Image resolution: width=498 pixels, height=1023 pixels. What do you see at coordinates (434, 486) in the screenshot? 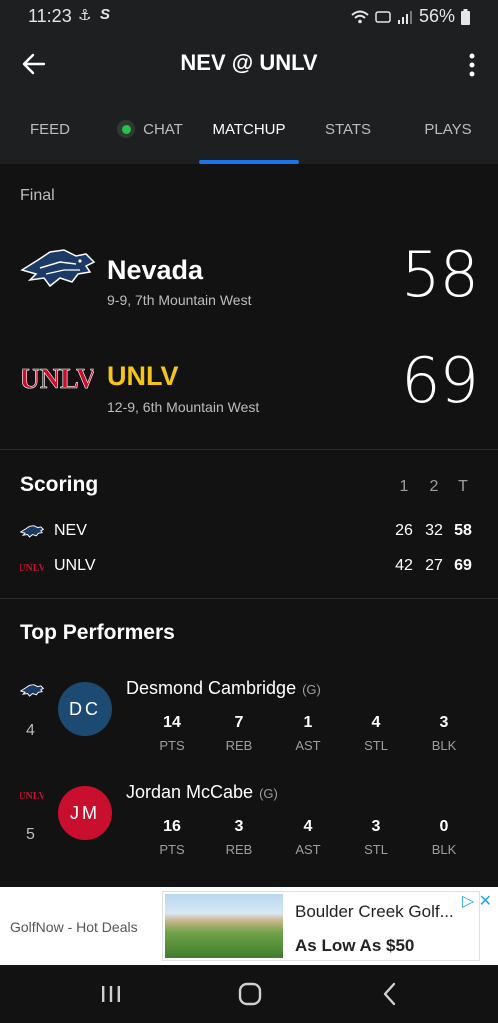
I see `period-header-2: 2` at bounding box center [434, 486].